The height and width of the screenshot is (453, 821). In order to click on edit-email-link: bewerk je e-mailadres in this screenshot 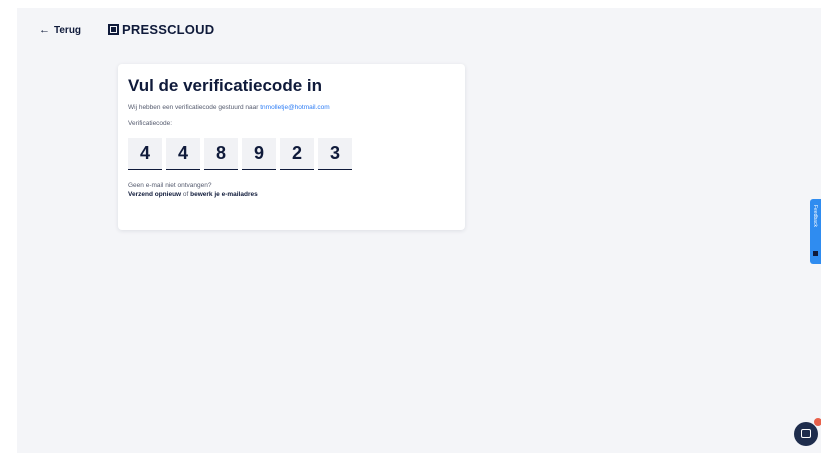, I will do `click(224, 194)`.